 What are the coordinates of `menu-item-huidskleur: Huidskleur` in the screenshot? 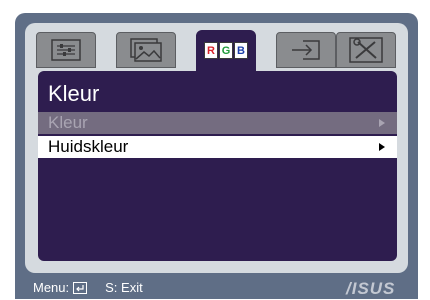 It's located at (217, 147).